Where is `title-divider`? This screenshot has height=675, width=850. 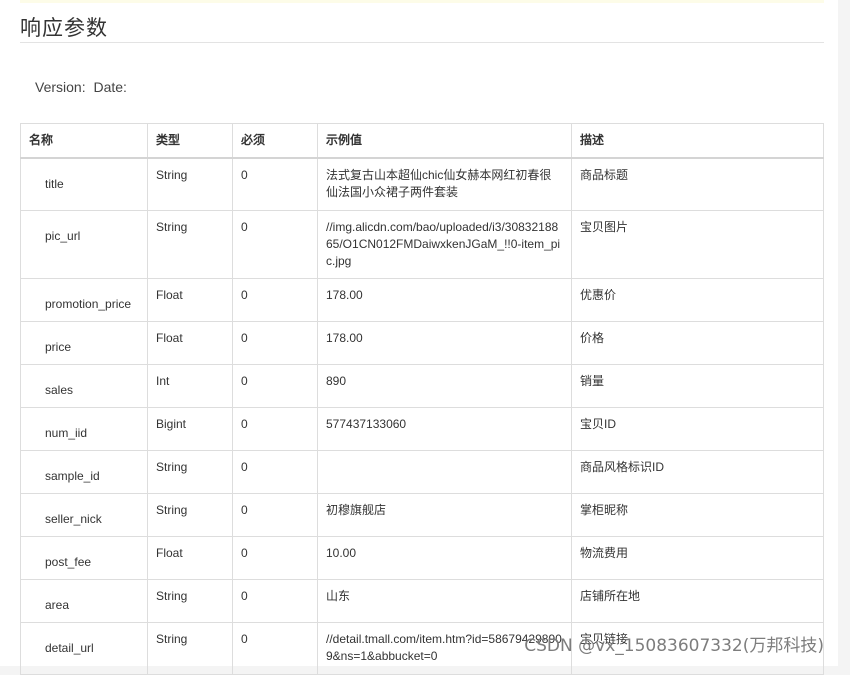 title-divider is located at coordinates (422, 42).